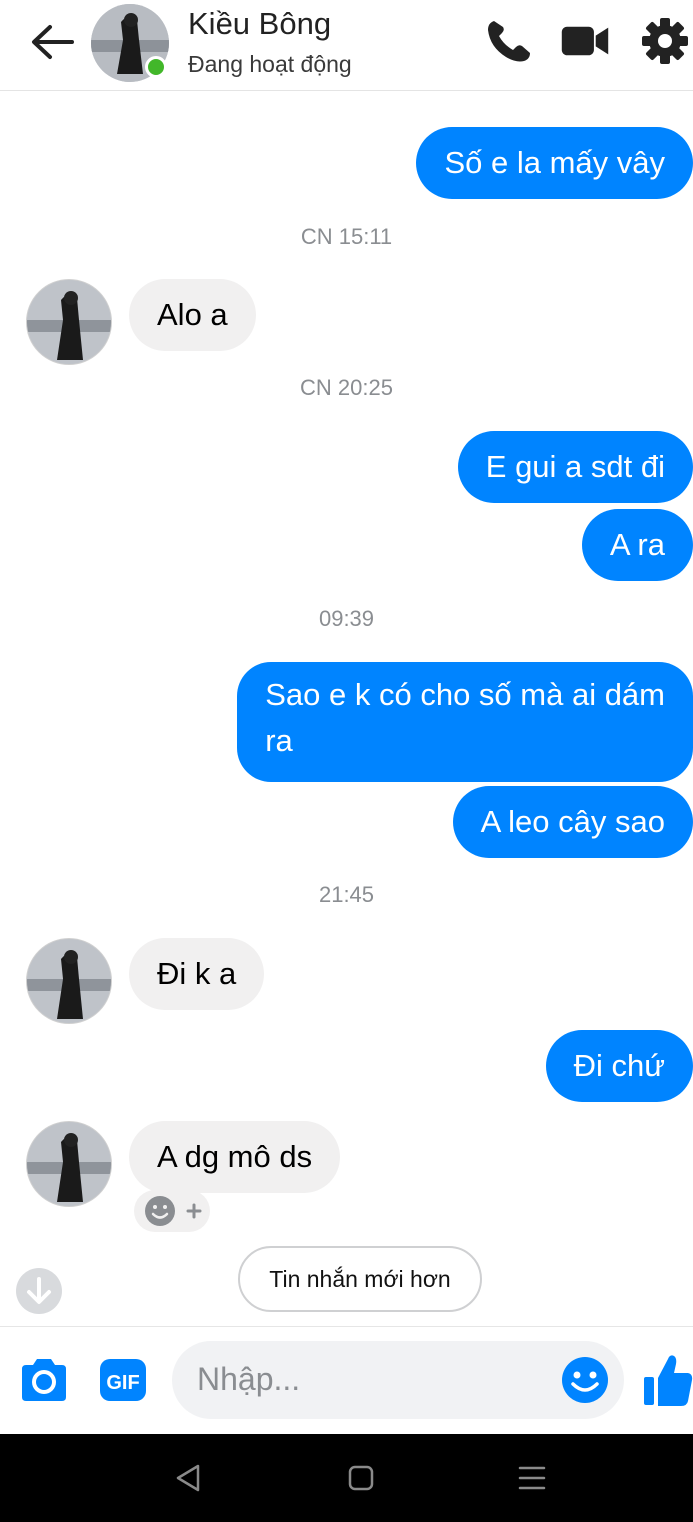 The image size is (693, 1522). I want to click on nav-home-icon, so click(361, 1478).